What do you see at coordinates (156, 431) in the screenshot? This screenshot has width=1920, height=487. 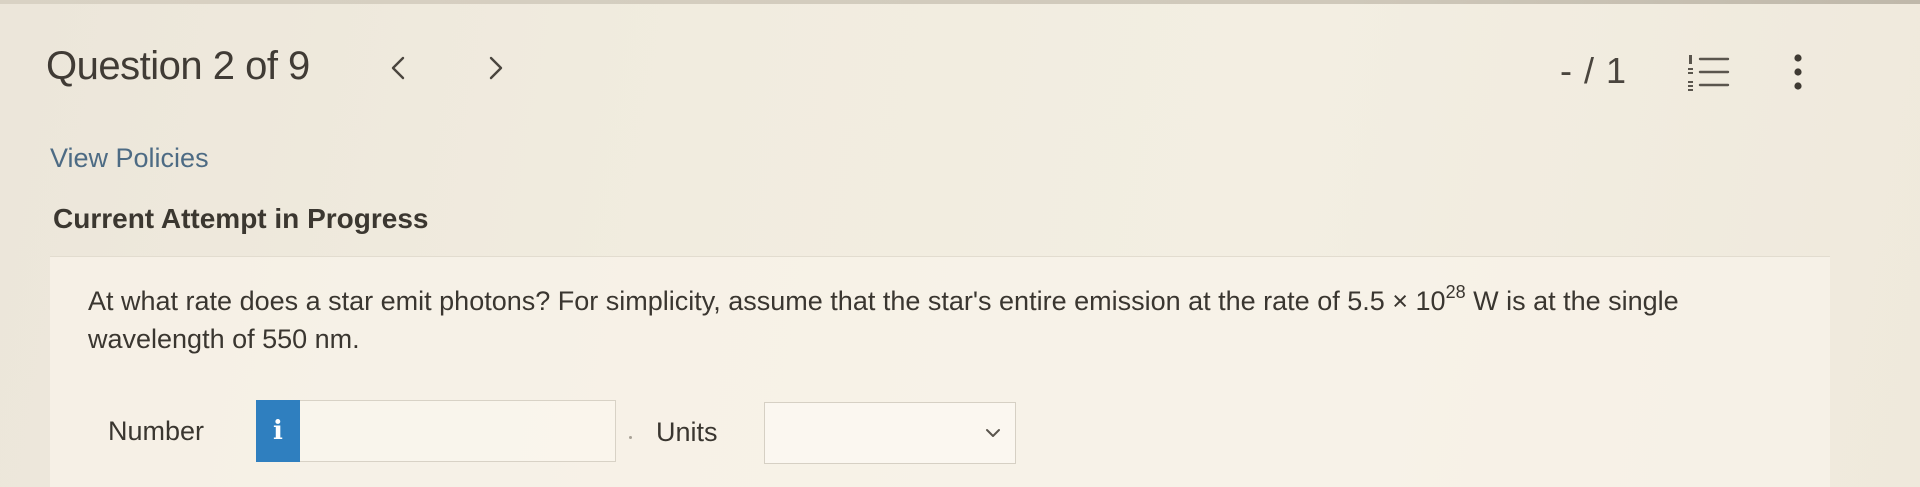 I see `number-label: Number` at bounding box center [156, 431].